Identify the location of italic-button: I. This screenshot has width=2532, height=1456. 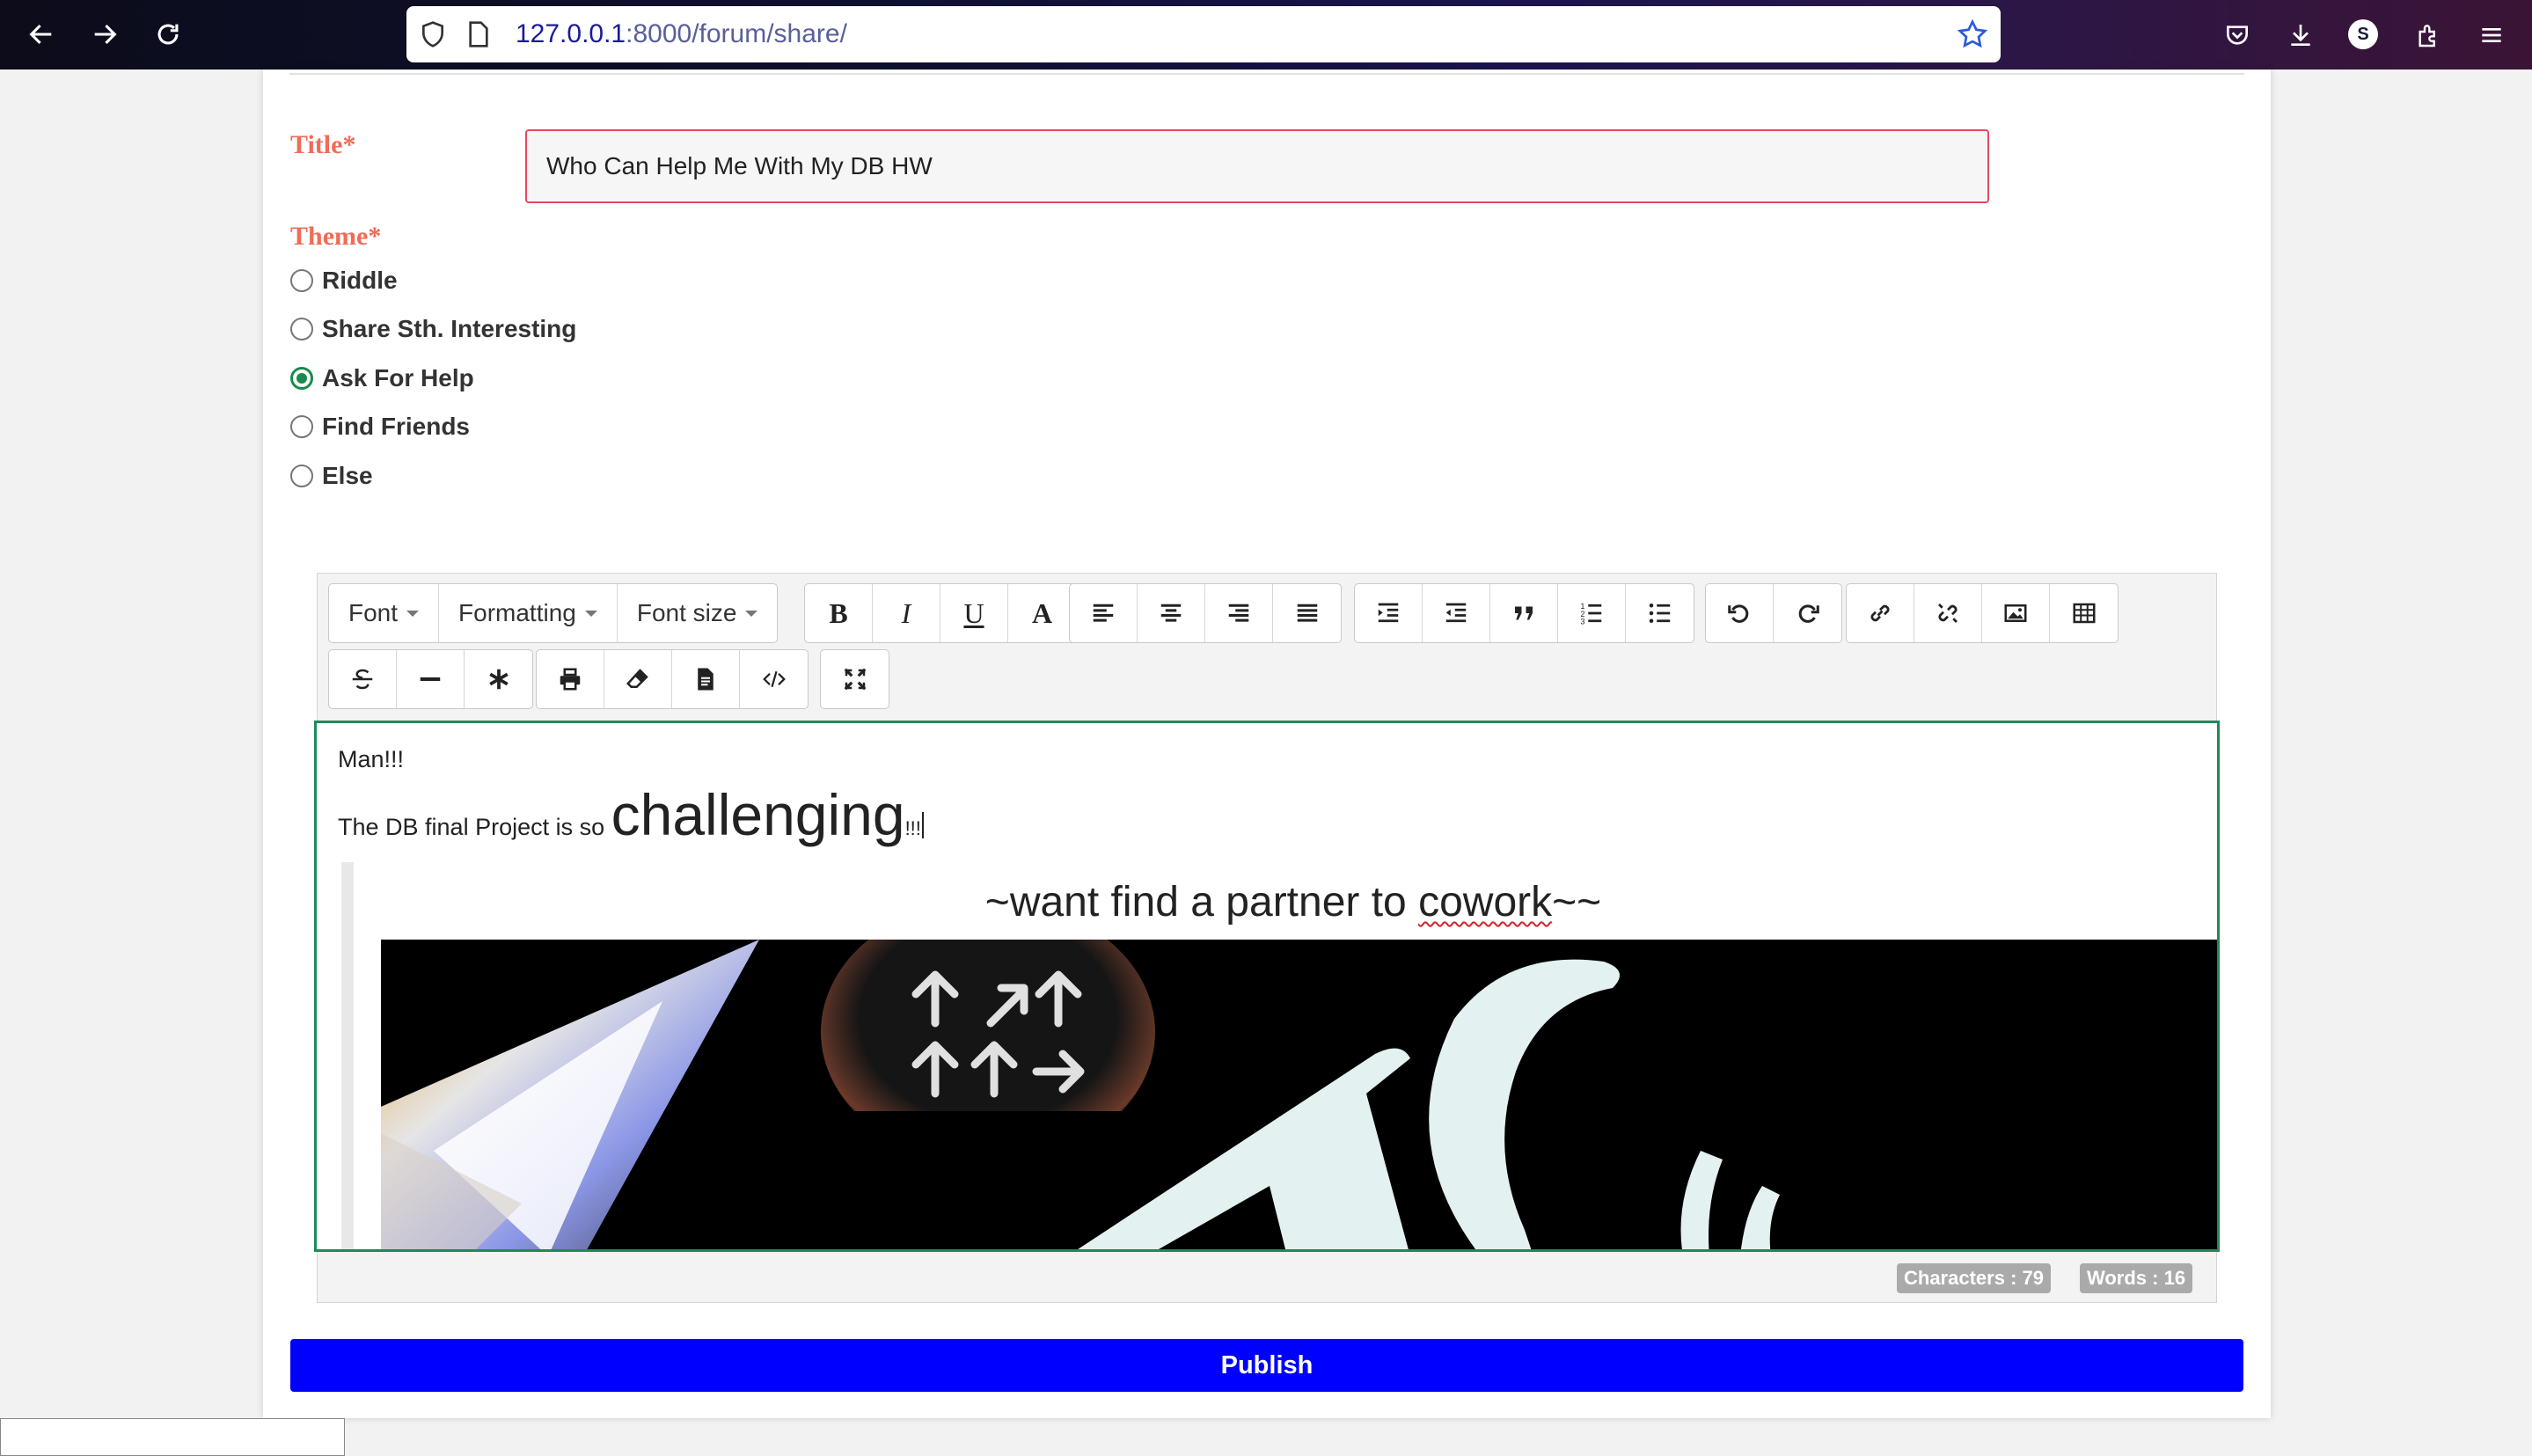
(906, 613).